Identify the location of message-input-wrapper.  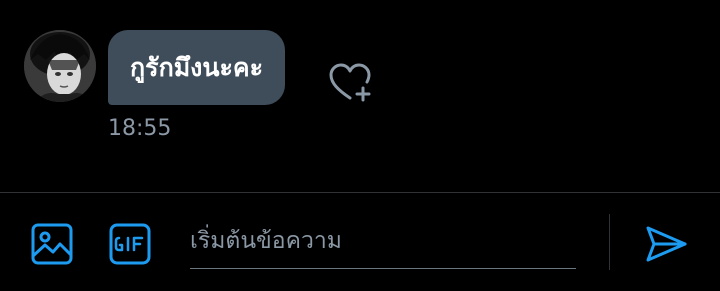
(383, 241).